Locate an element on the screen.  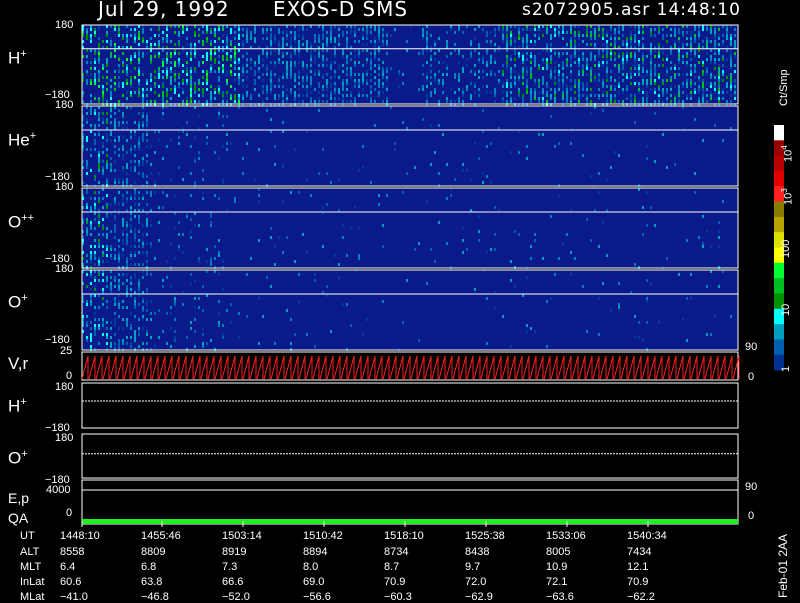
row-label-alt: ALT is located at coordinates (30, 552).